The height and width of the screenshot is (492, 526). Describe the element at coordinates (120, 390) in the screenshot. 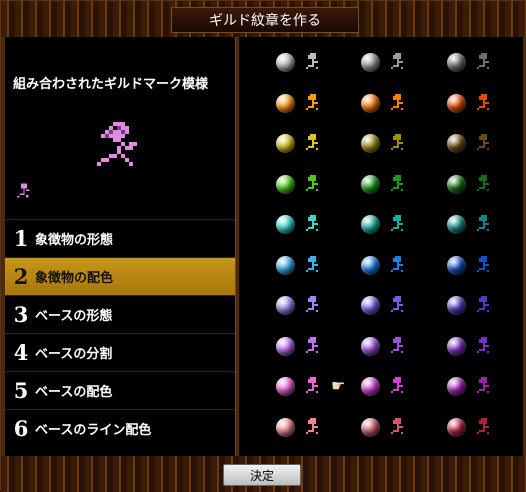

I see `menu-item-5: 5 ベースの配色` at that location.